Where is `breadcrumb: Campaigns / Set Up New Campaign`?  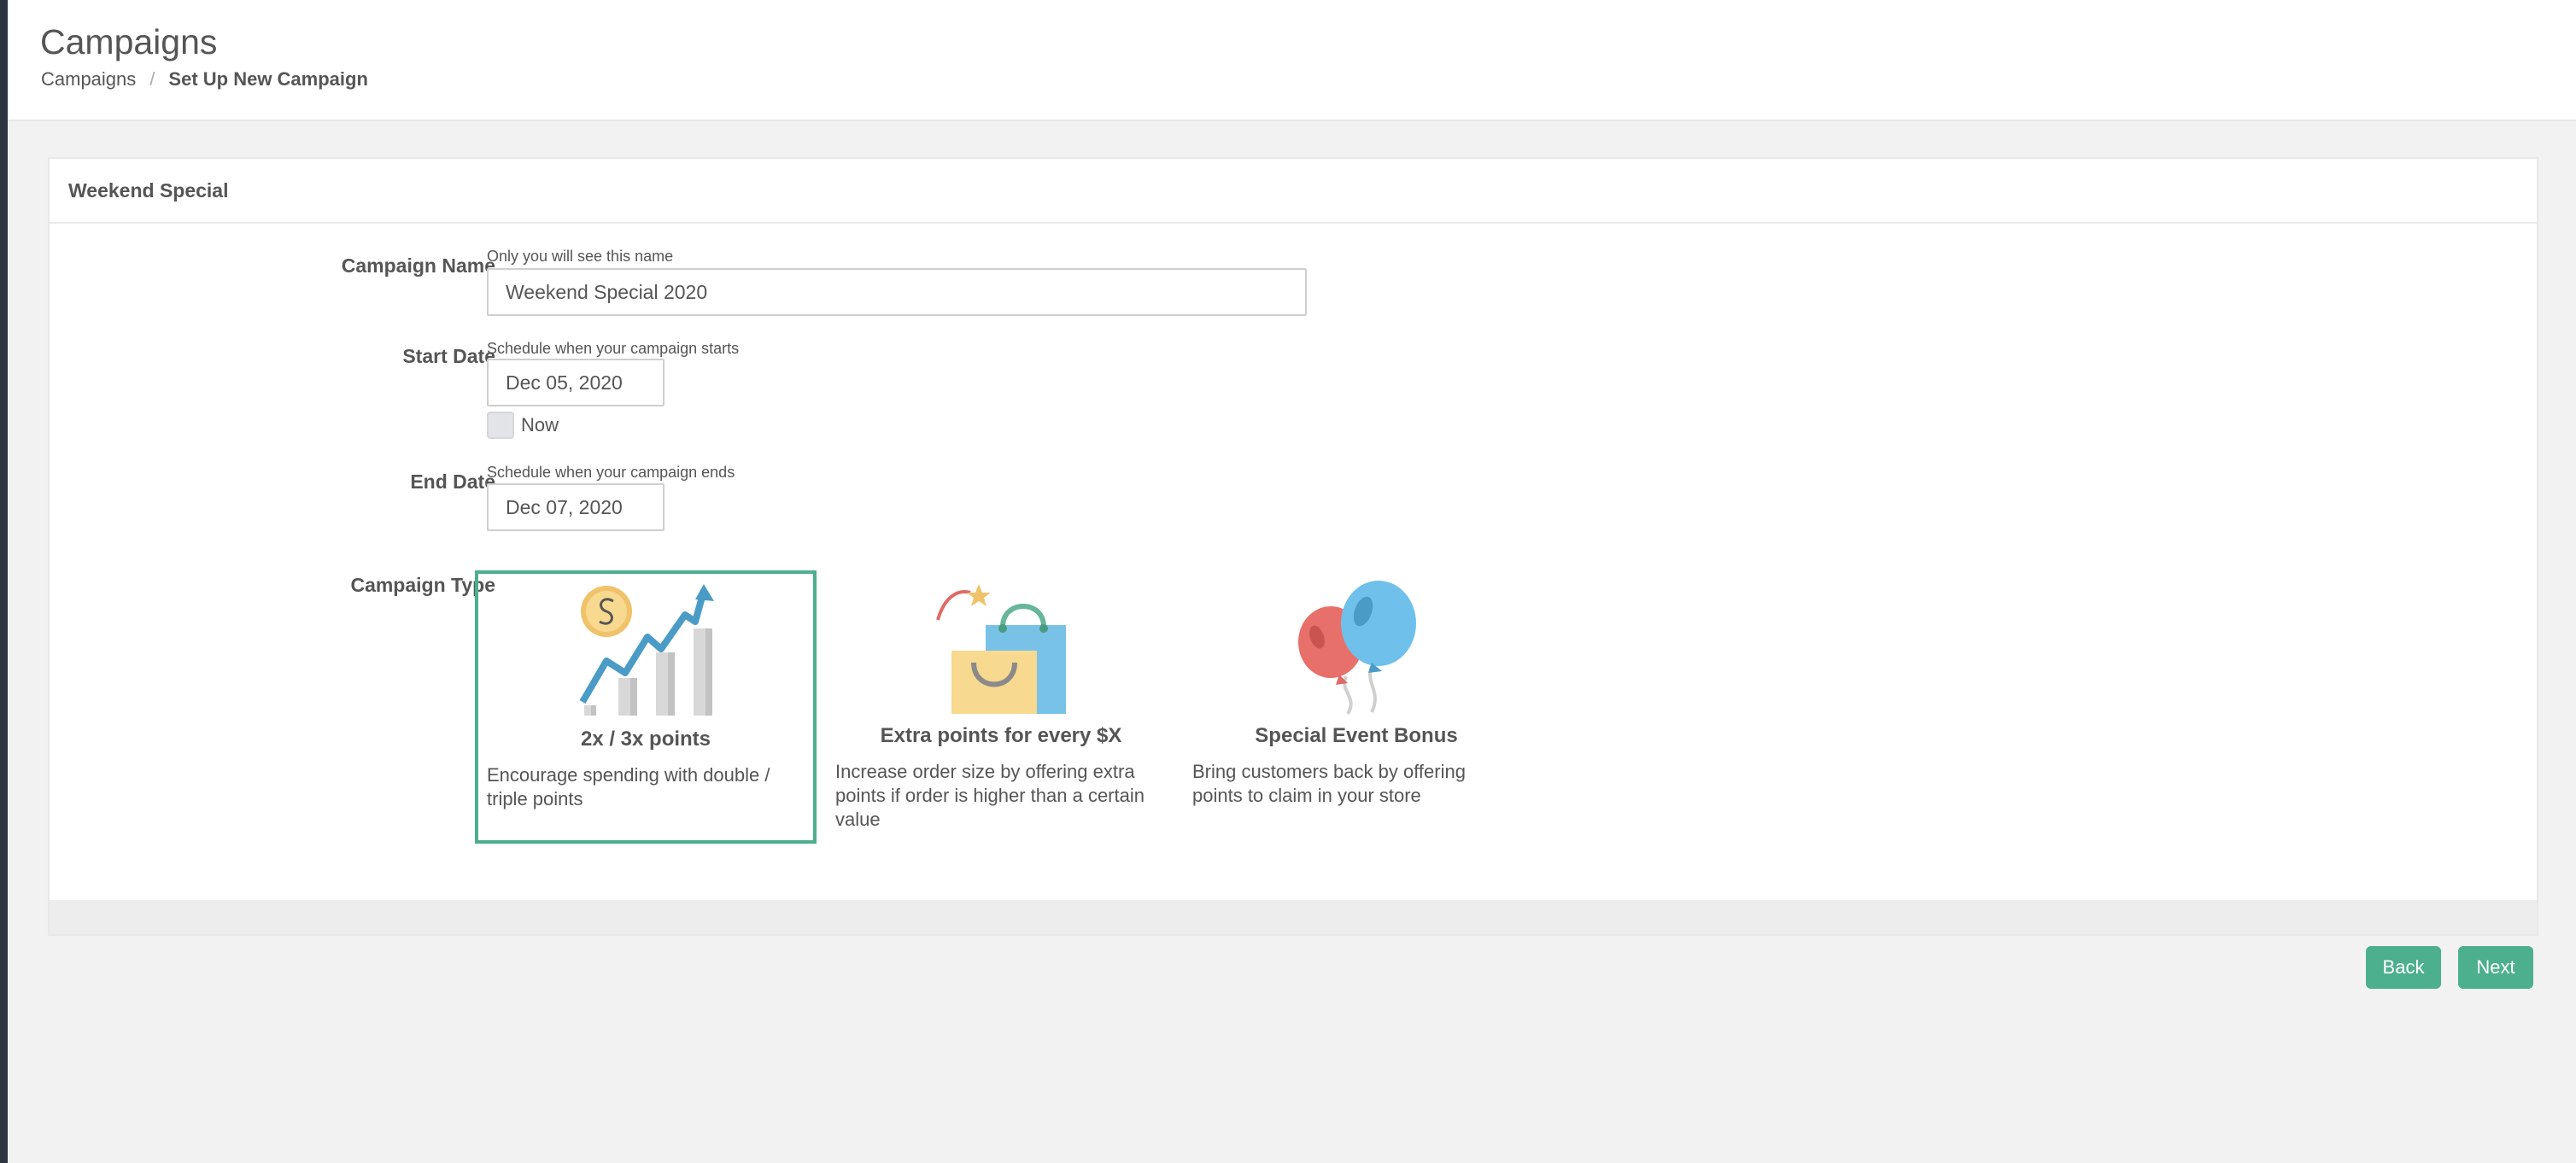
breadcrumb: Campaigns / Set Up New Campaign is located at coordinates (204, 79).